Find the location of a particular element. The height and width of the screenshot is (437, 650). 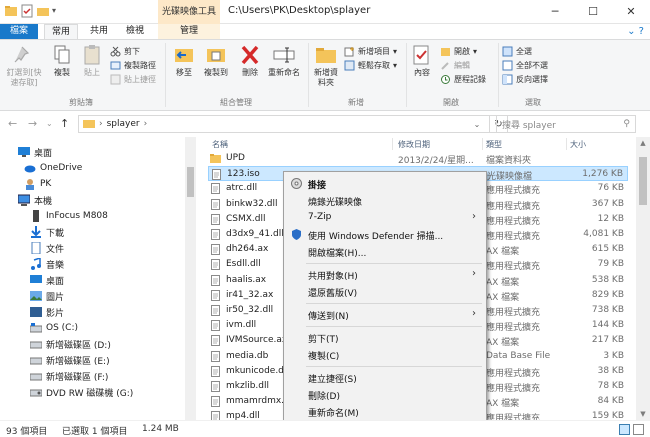

rename-button: 重新命名 is located at coordinates (284, 61).